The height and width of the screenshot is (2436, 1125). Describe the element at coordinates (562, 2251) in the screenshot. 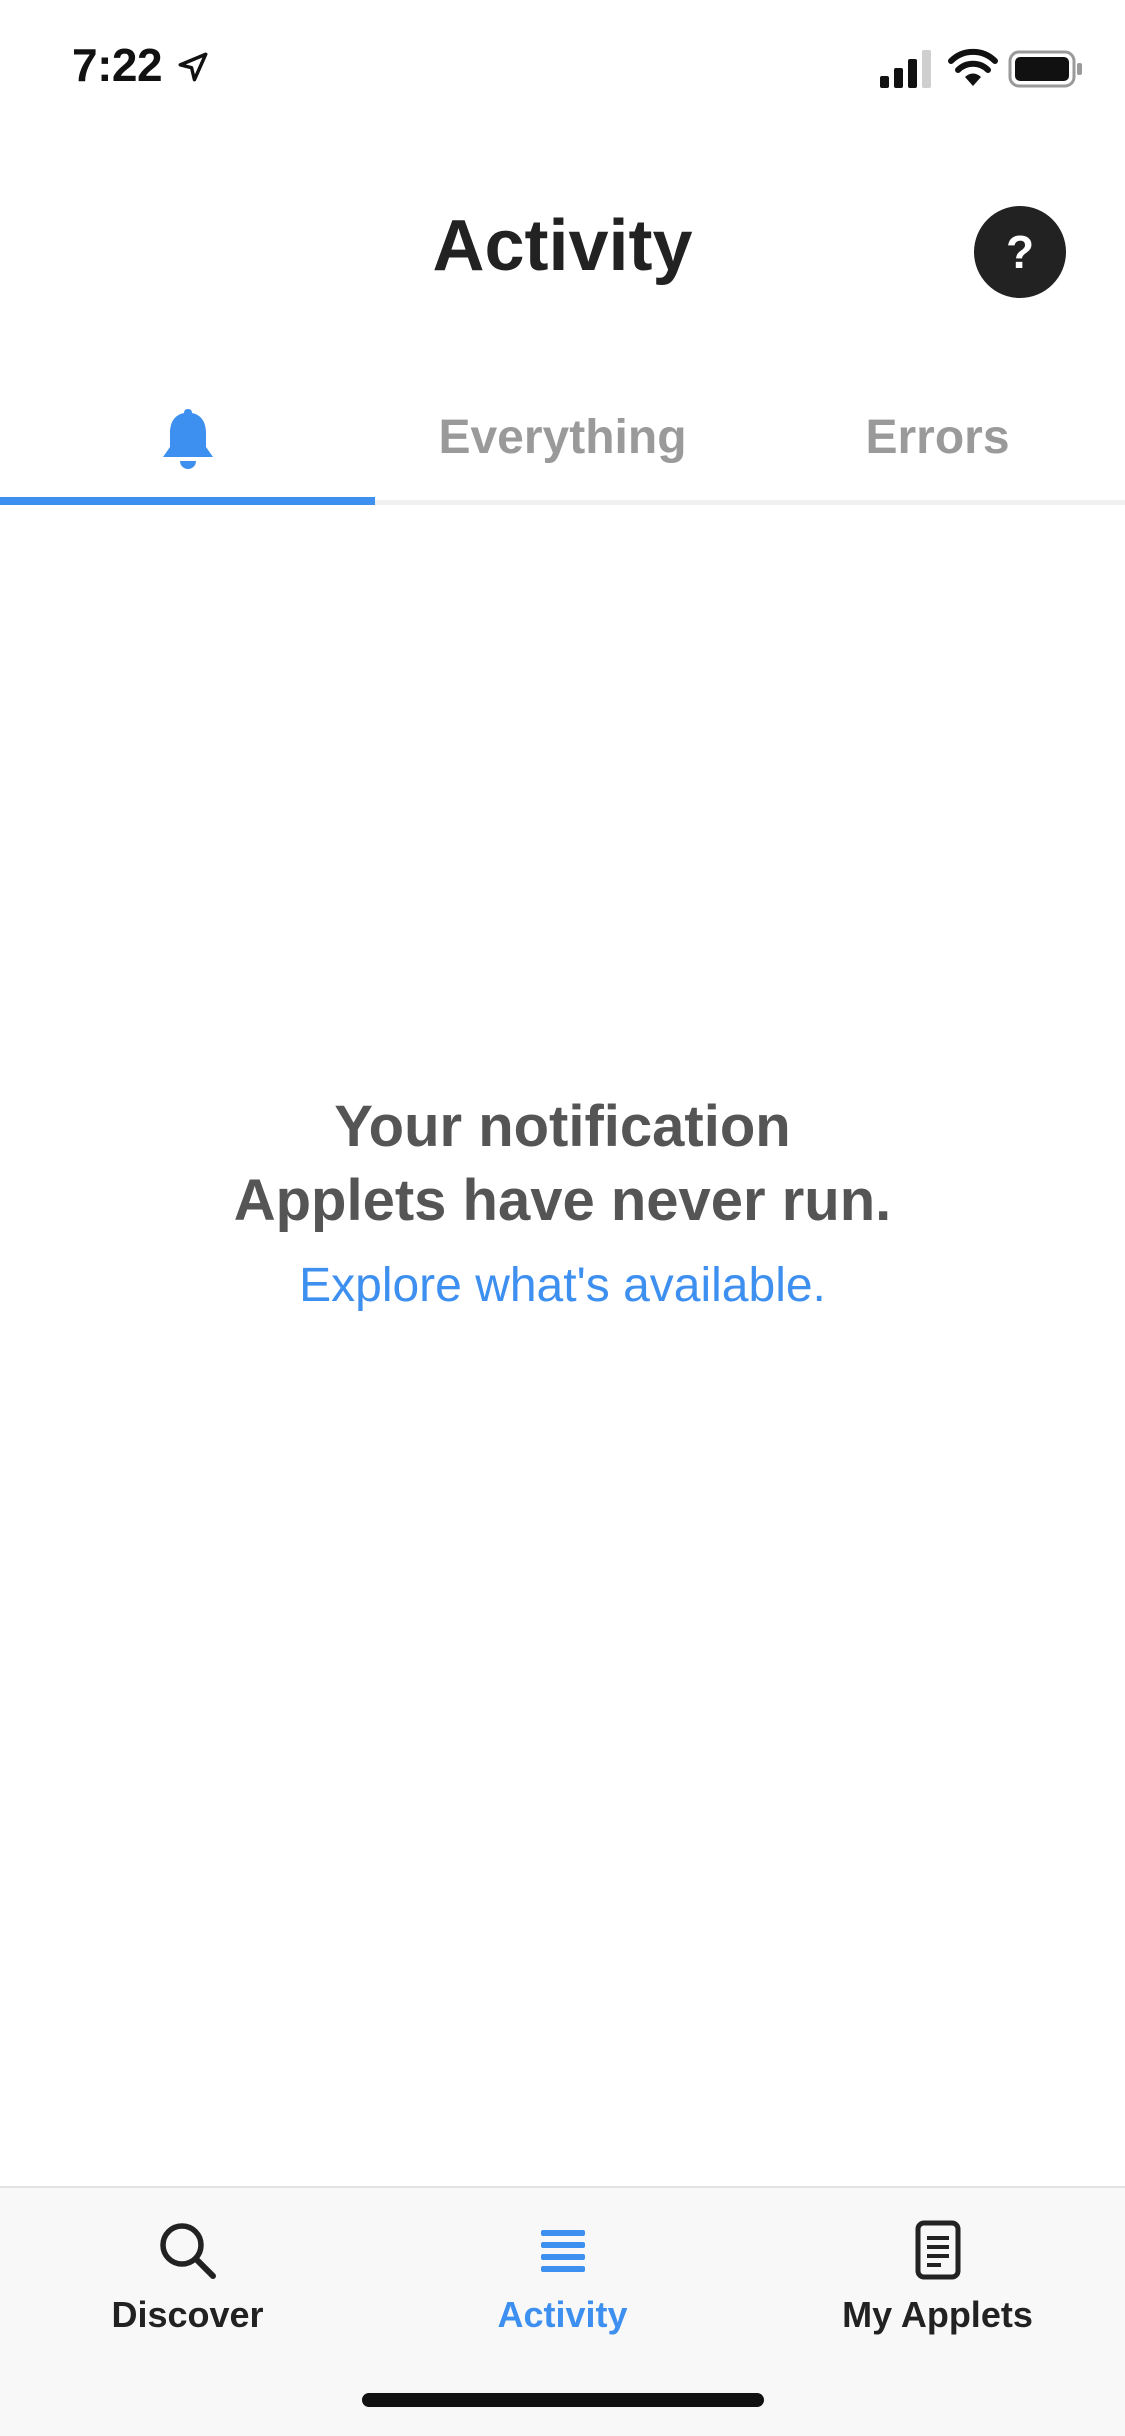

I see `list-icon` at that location.